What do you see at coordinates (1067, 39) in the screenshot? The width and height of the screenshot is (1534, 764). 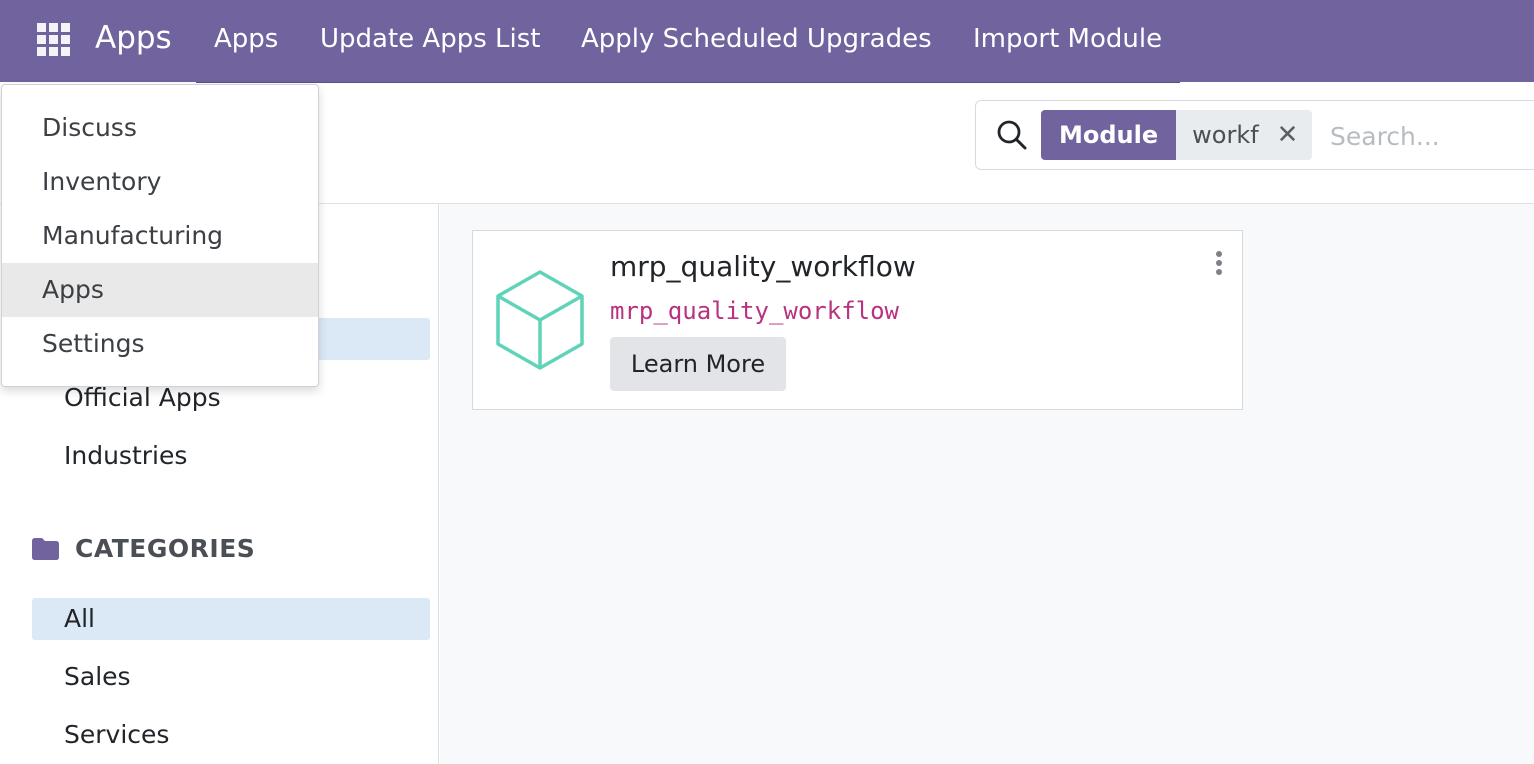 I see `nav-item-import-module: Import Module` at bounding box center [1067, 39].